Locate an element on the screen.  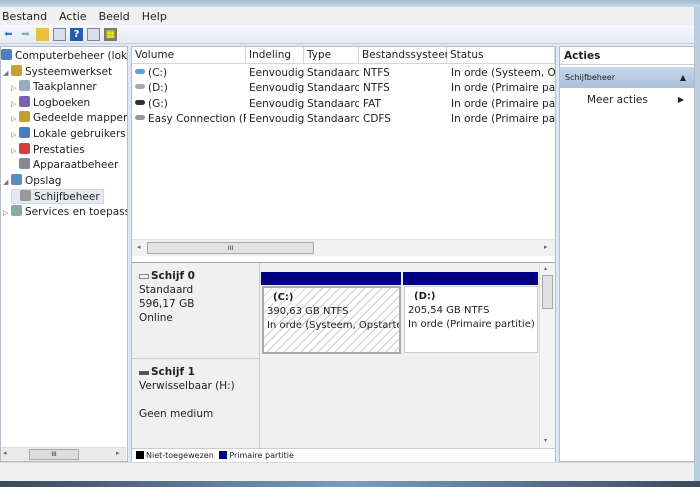
more-actions-item: Meer acties ▶ is located at coordinates (627, 100).